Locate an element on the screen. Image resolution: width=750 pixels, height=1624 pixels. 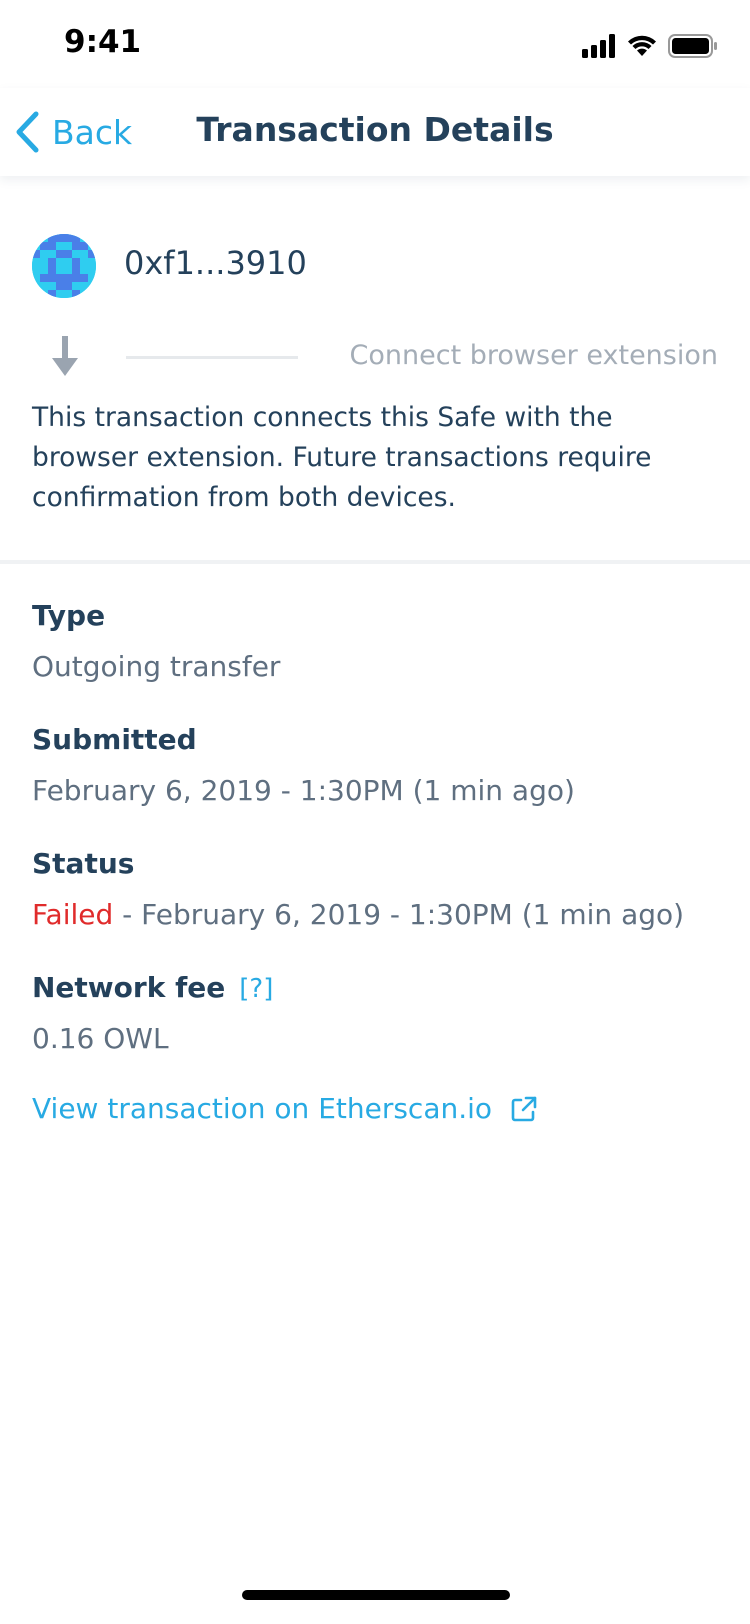
view-on-etherscan-link: View transaction on Etherscan.io is located at coordinates (285, 1108).